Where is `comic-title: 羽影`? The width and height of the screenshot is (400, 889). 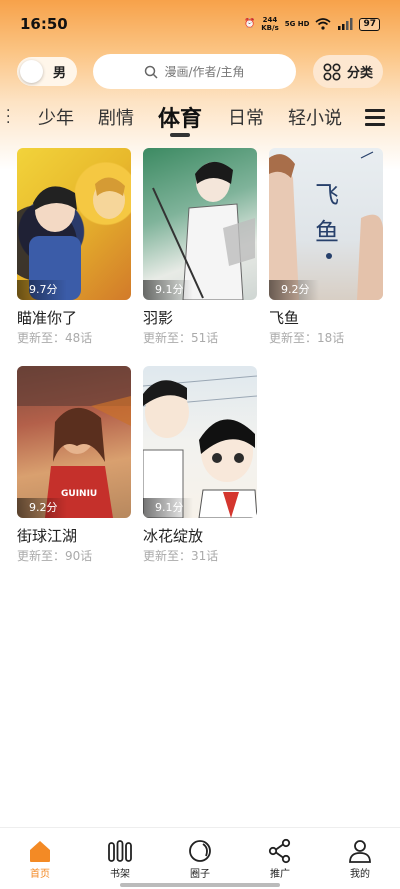
comic-title: 羽影 is located at coordinates (158, 318).